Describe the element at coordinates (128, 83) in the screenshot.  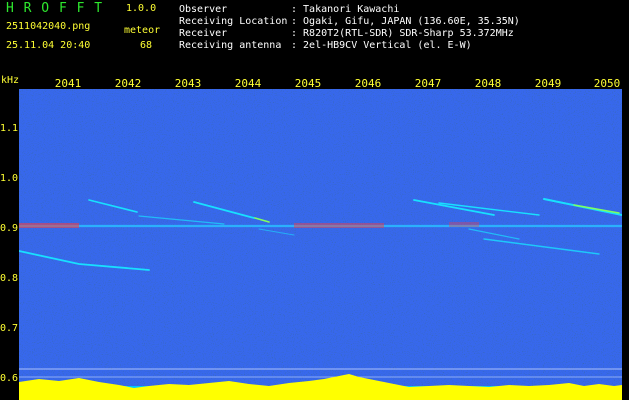
I see `x-tick: 2042` at that location.